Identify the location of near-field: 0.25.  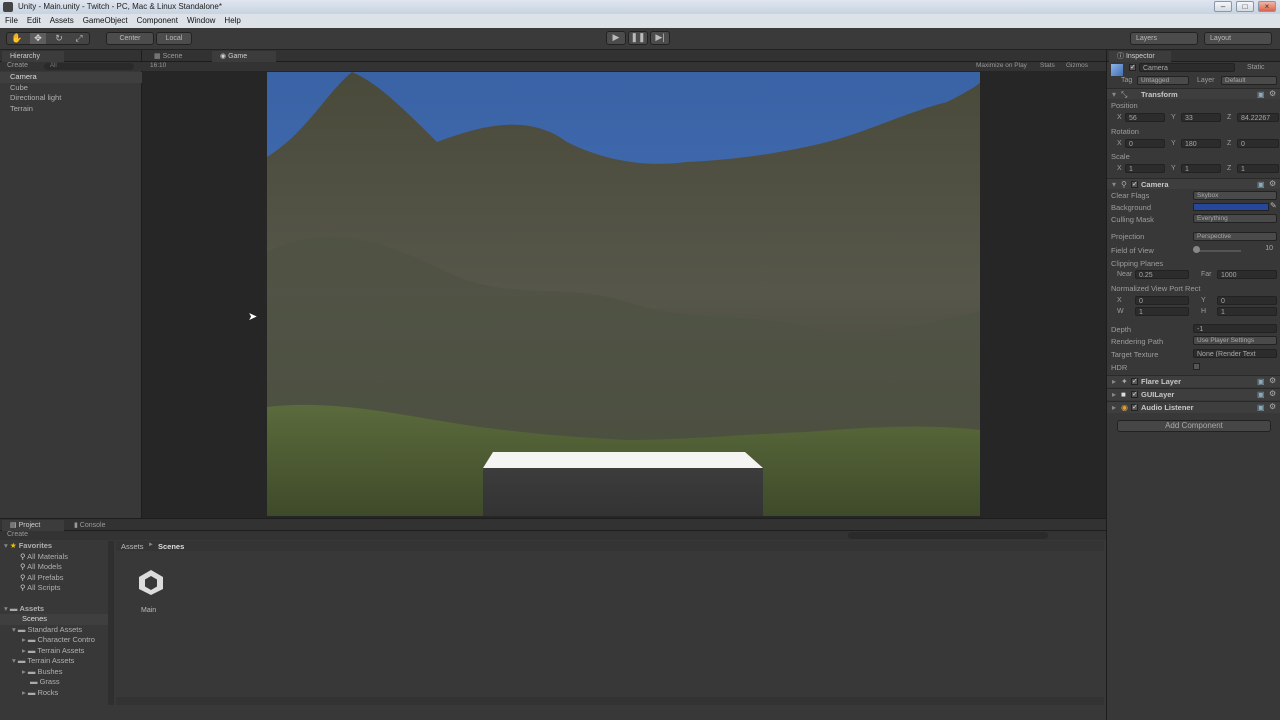
(1162, 274).